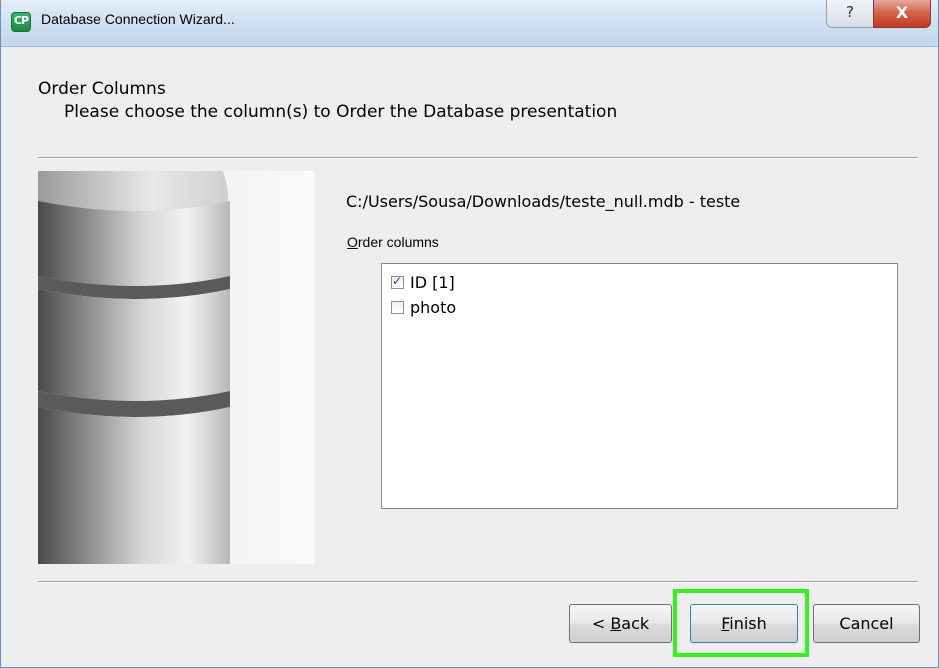 Image resolution: width=939 pixels, height=668 pixels. I want to click on help-button: ?, so click(849, 14).